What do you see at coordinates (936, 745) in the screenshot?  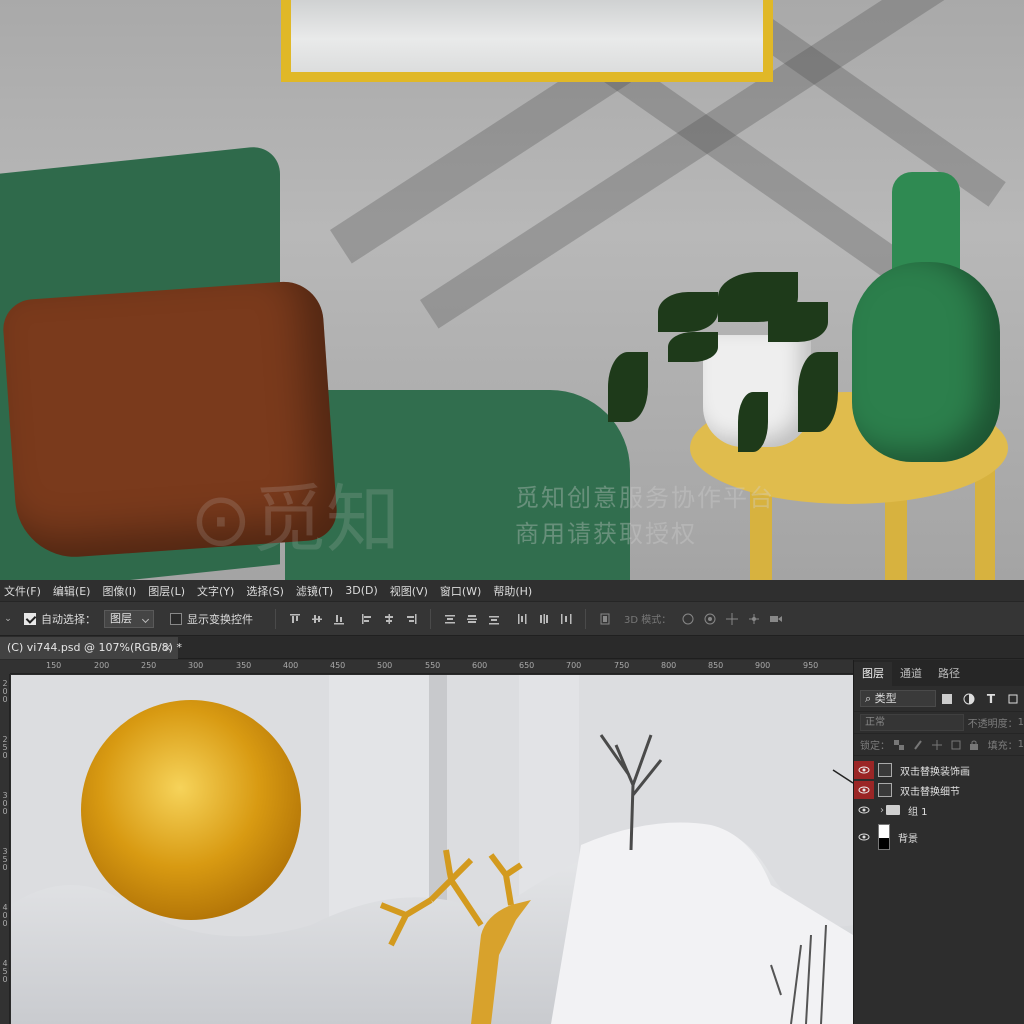 I see `lock-move-icon` at bounding box center [936, 745].